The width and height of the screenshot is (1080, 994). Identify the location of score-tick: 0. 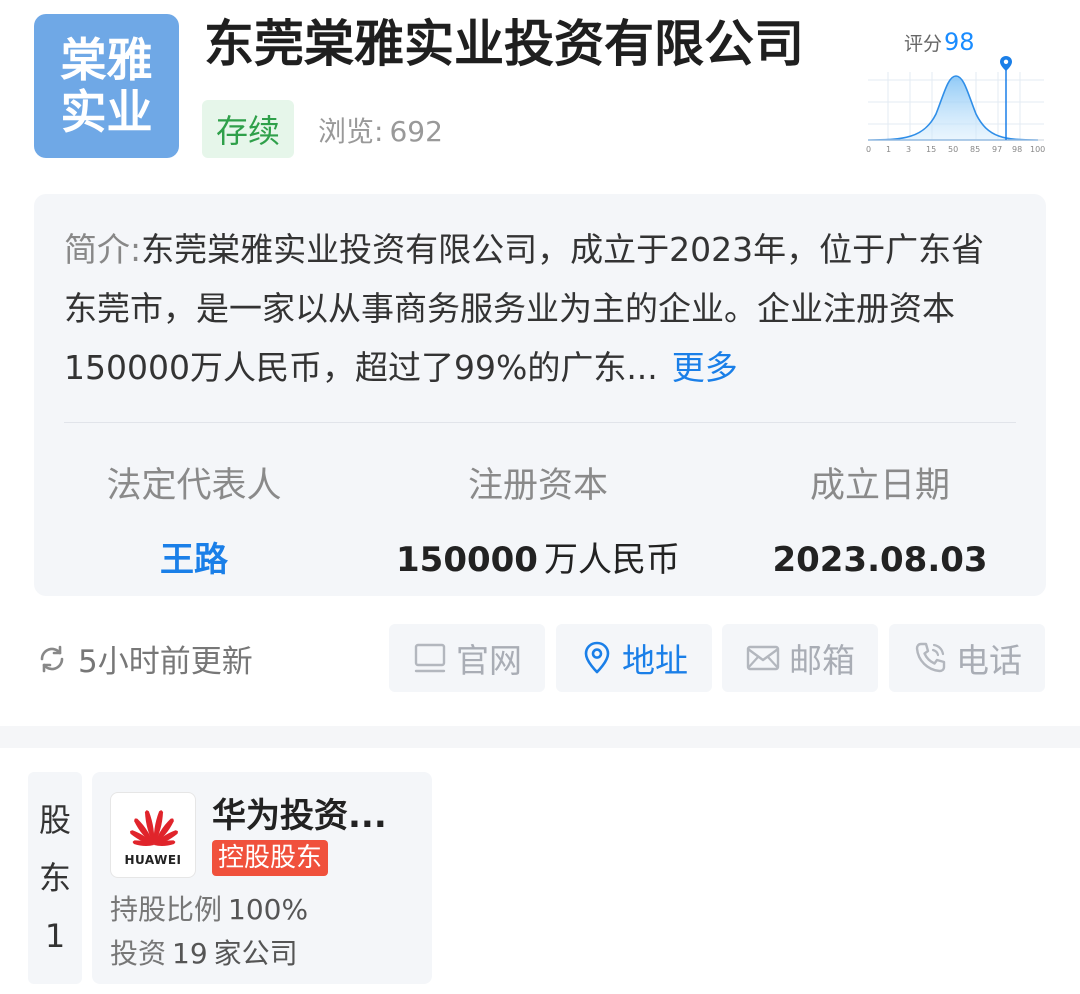
(868, 149).